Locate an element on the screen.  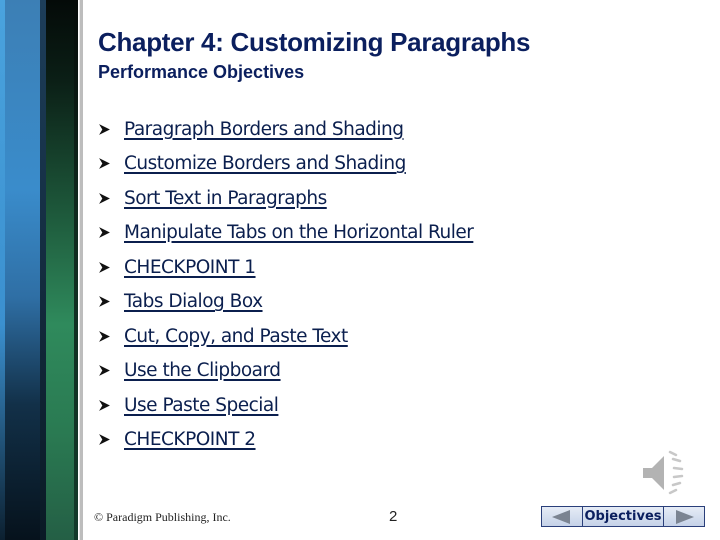
list-item: CHECKPOINT 2 is located at coordinates (285, 440).